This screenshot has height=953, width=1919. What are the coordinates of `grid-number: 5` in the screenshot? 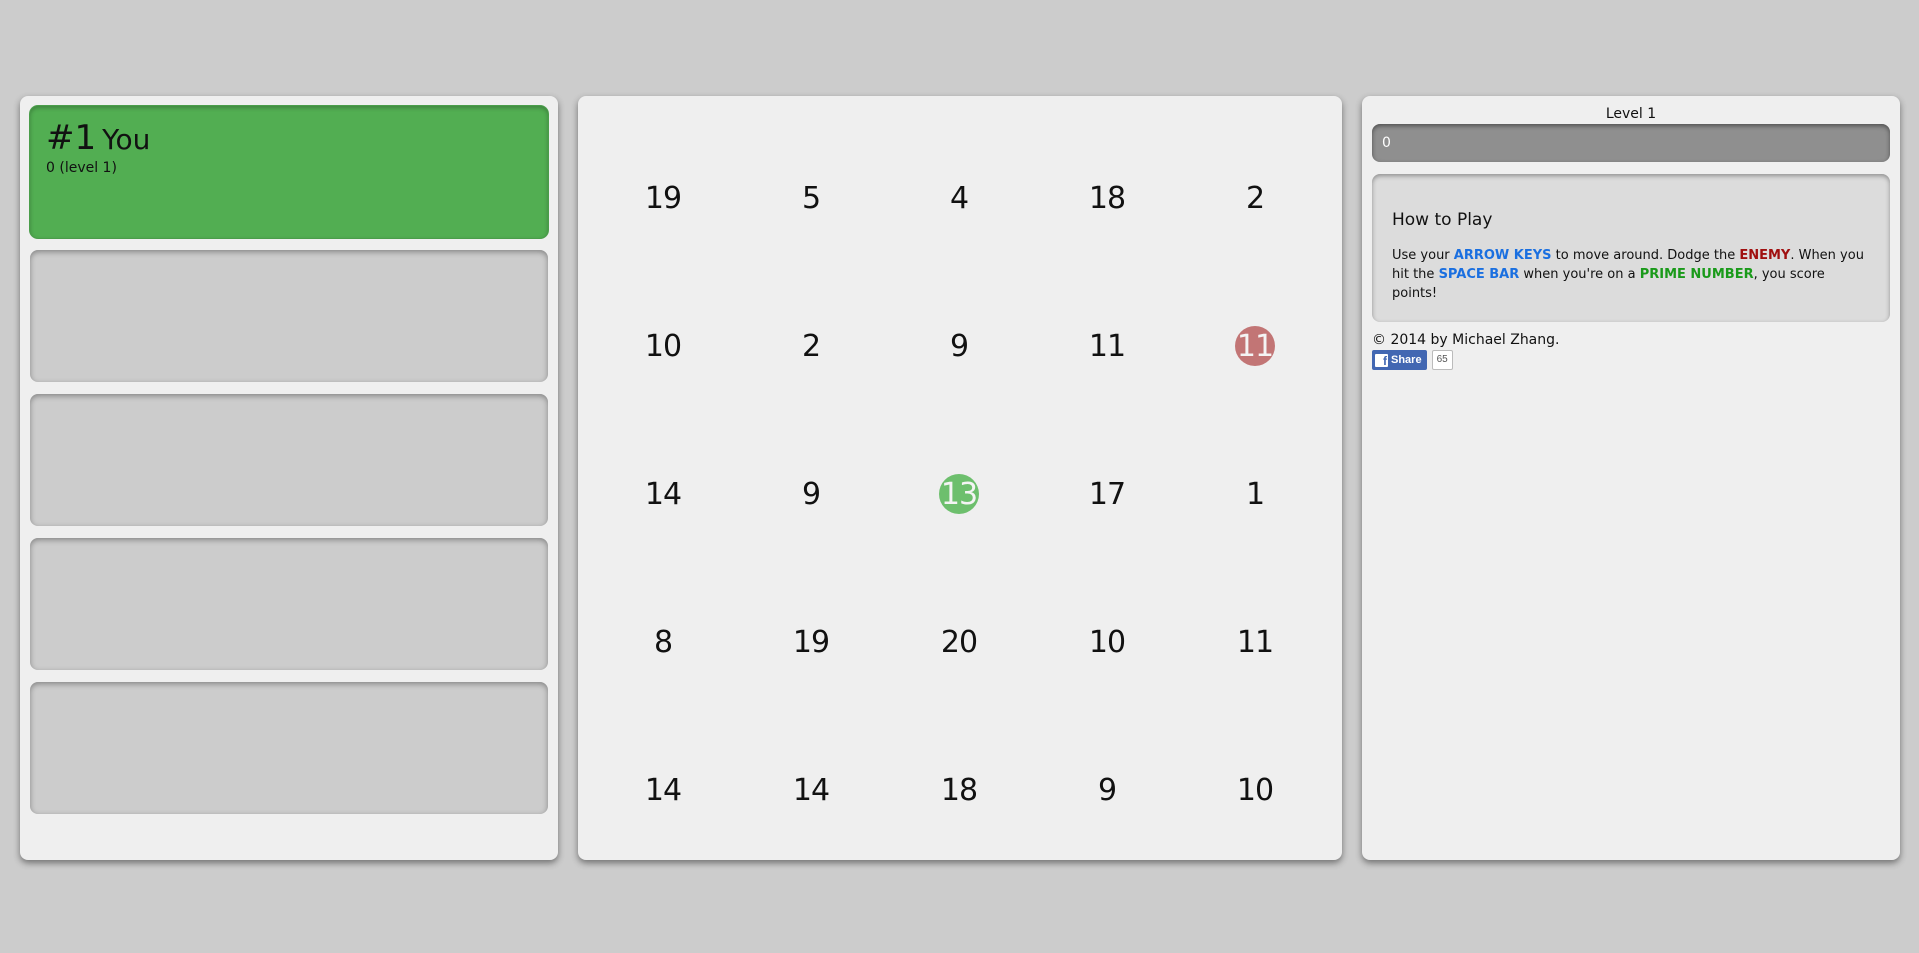 It's located at (811, 198).